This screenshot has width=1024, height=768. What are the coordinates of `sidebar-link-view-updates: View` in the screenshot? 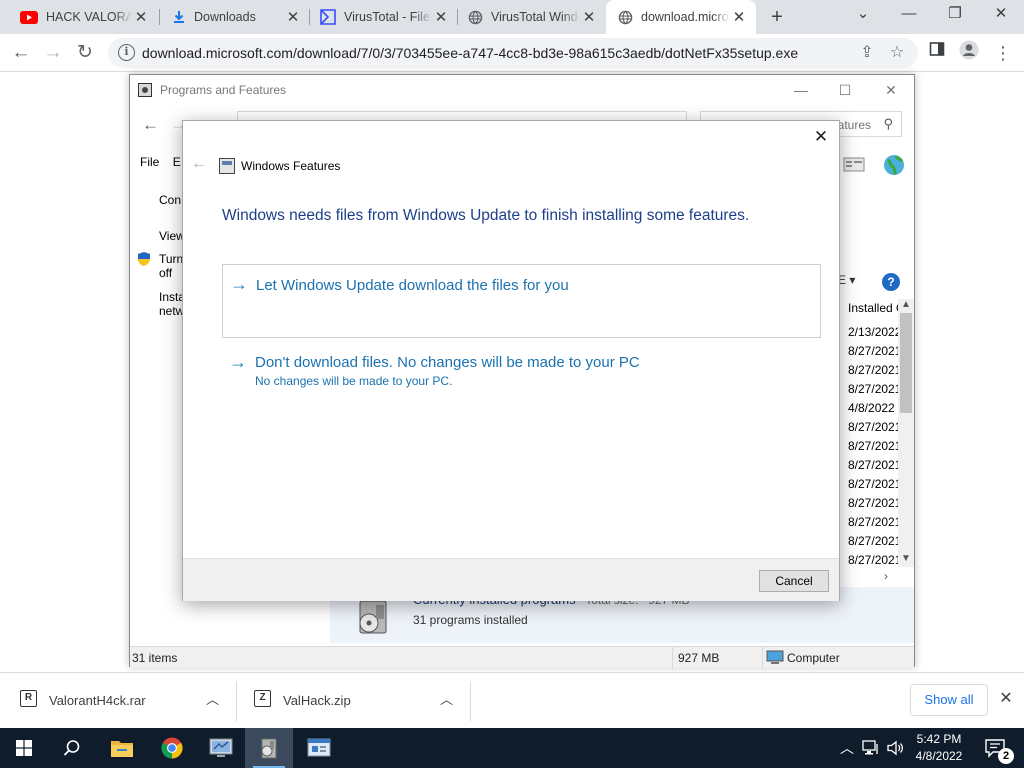 It's located at (172, 236).